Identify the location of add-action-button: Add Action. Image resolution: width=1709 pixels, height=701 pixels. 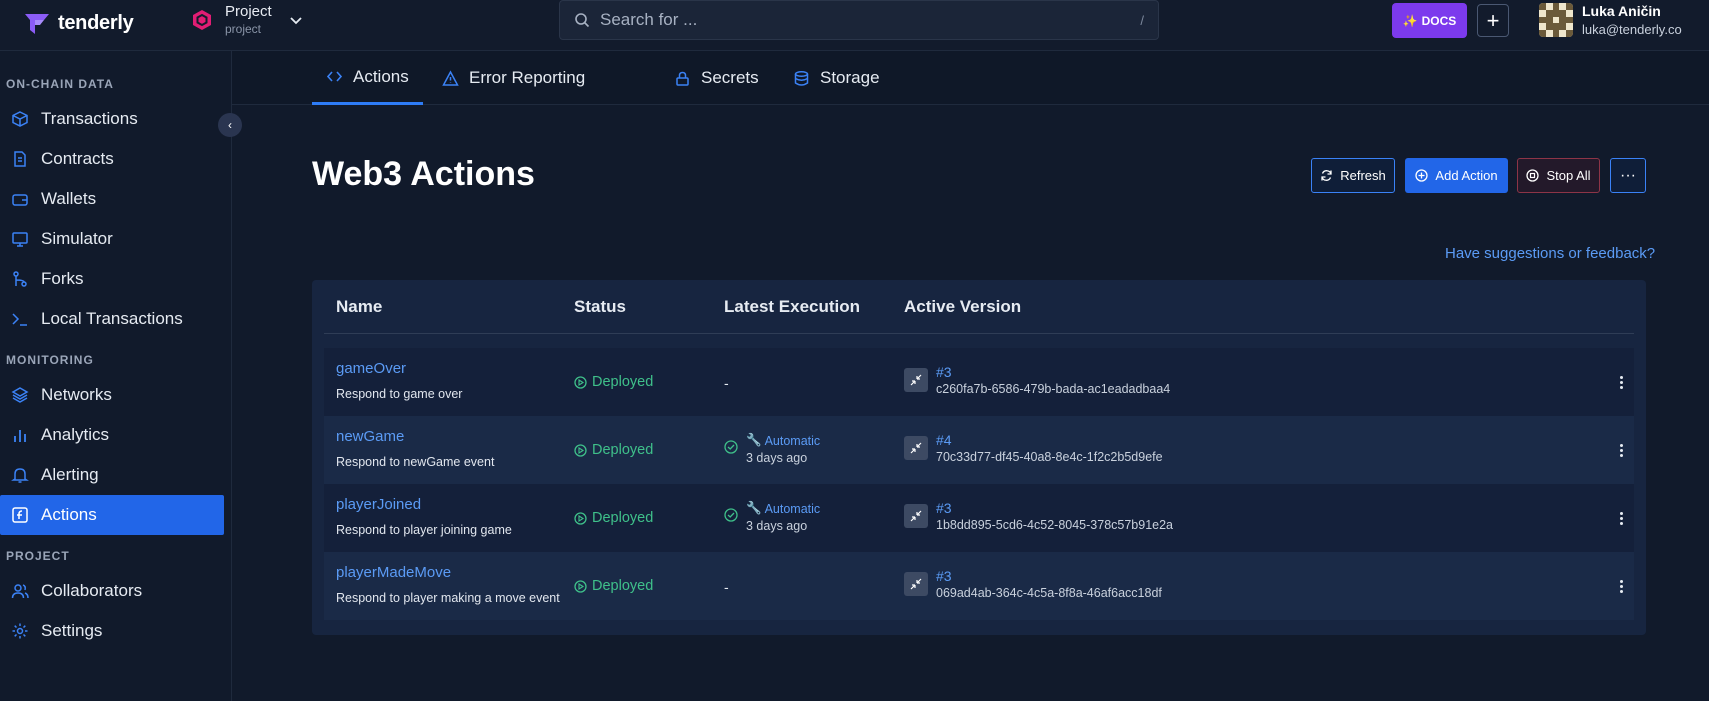
(1456, 175).